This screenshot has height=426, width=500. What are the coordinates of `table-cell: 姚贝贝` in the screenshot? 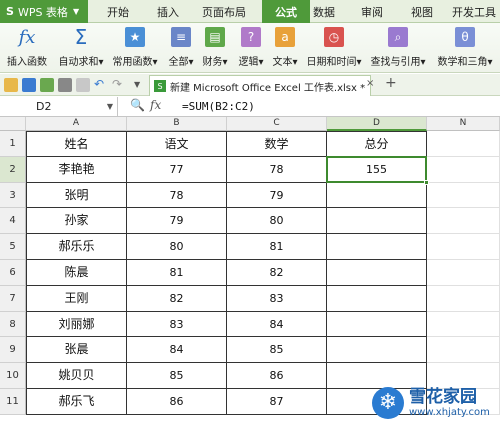 It's located at (76, 376).